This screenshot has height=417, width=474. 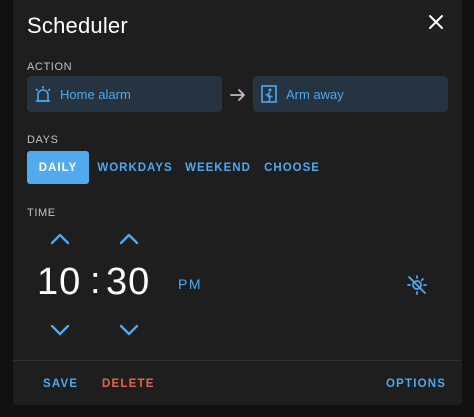 What do you see at coordinates (350, 94) in the screenshot?
I see `service-chip: Arm away` at bounding box center [350, 94].